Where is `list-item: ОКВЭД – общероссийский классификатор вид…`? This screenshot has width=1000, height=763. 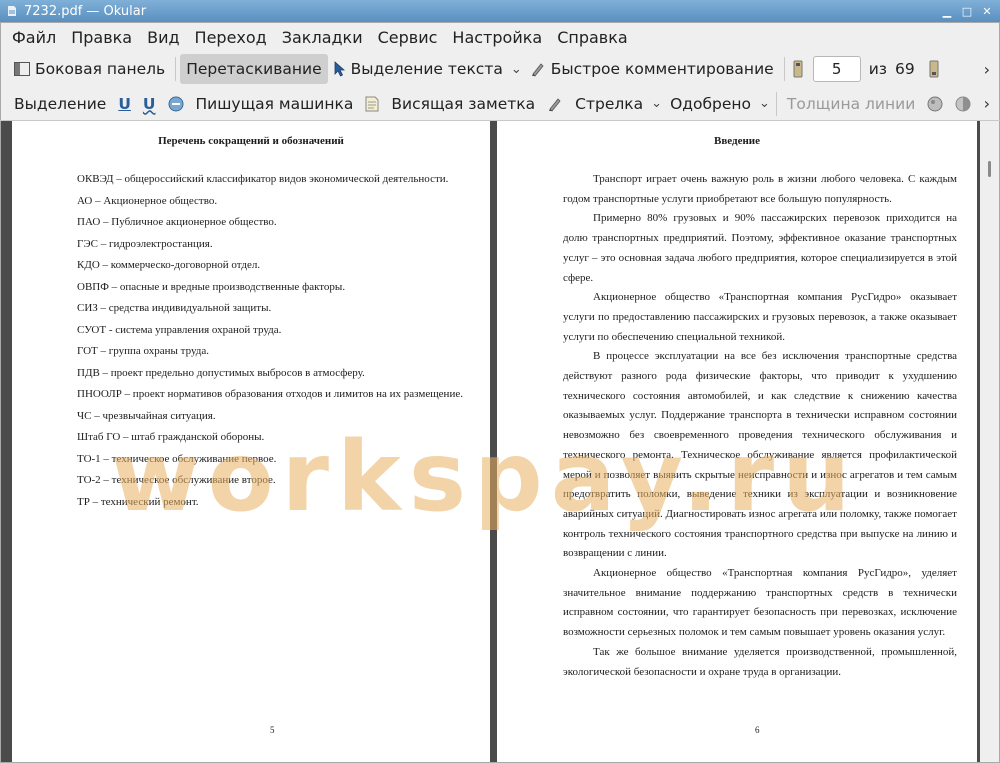 list-item: ОКВЭД – общероссийский классификатор вид… is located at coordinates (263, 179).